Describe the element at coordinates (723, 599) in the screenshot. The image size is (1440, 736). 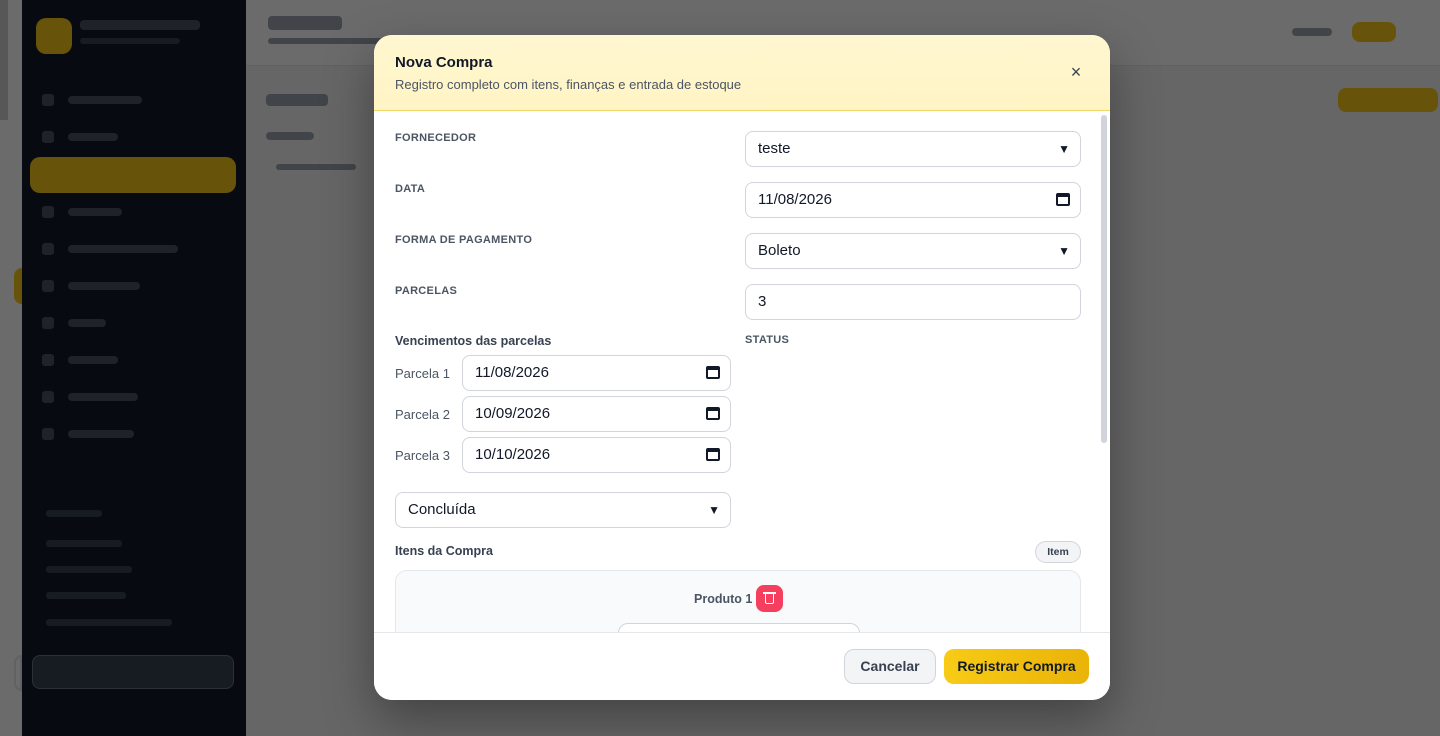
I see `produto-title: Produto 1` at that location.